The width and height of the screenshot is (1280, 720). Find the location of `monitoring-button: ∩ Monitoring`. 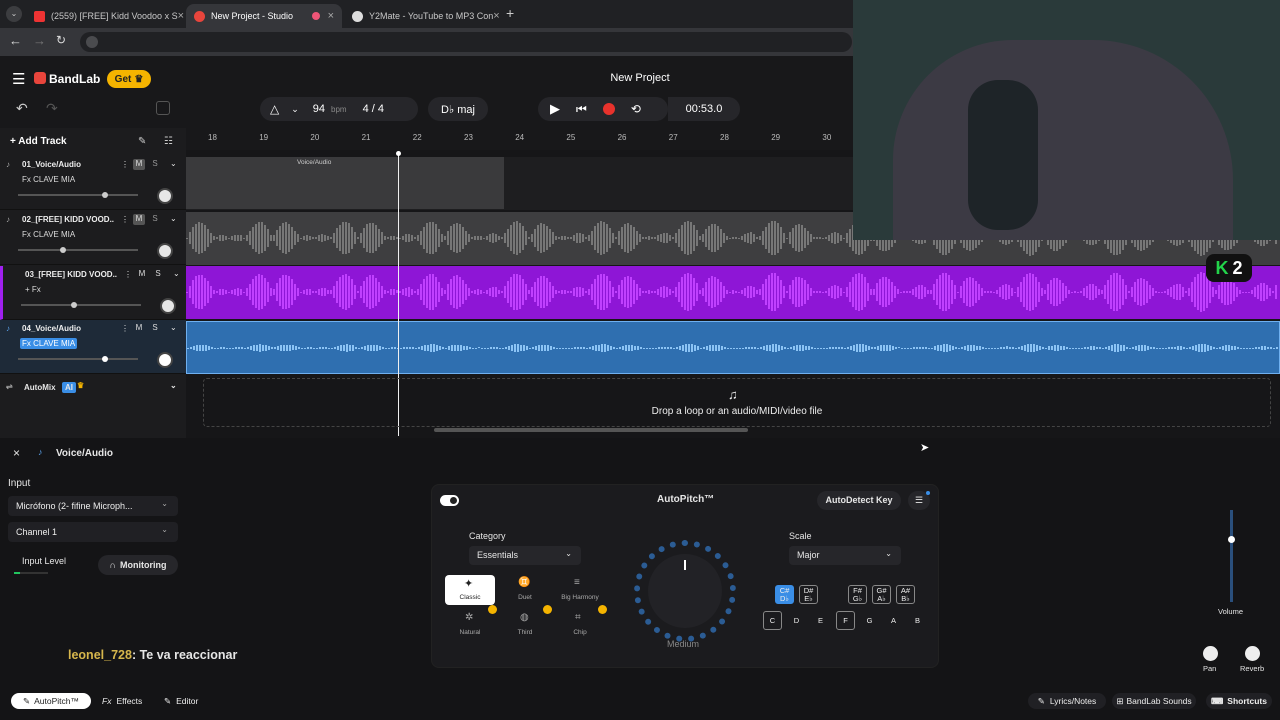

monitoring-button: ∩ Monitoring is located at coordinates (138, 565).